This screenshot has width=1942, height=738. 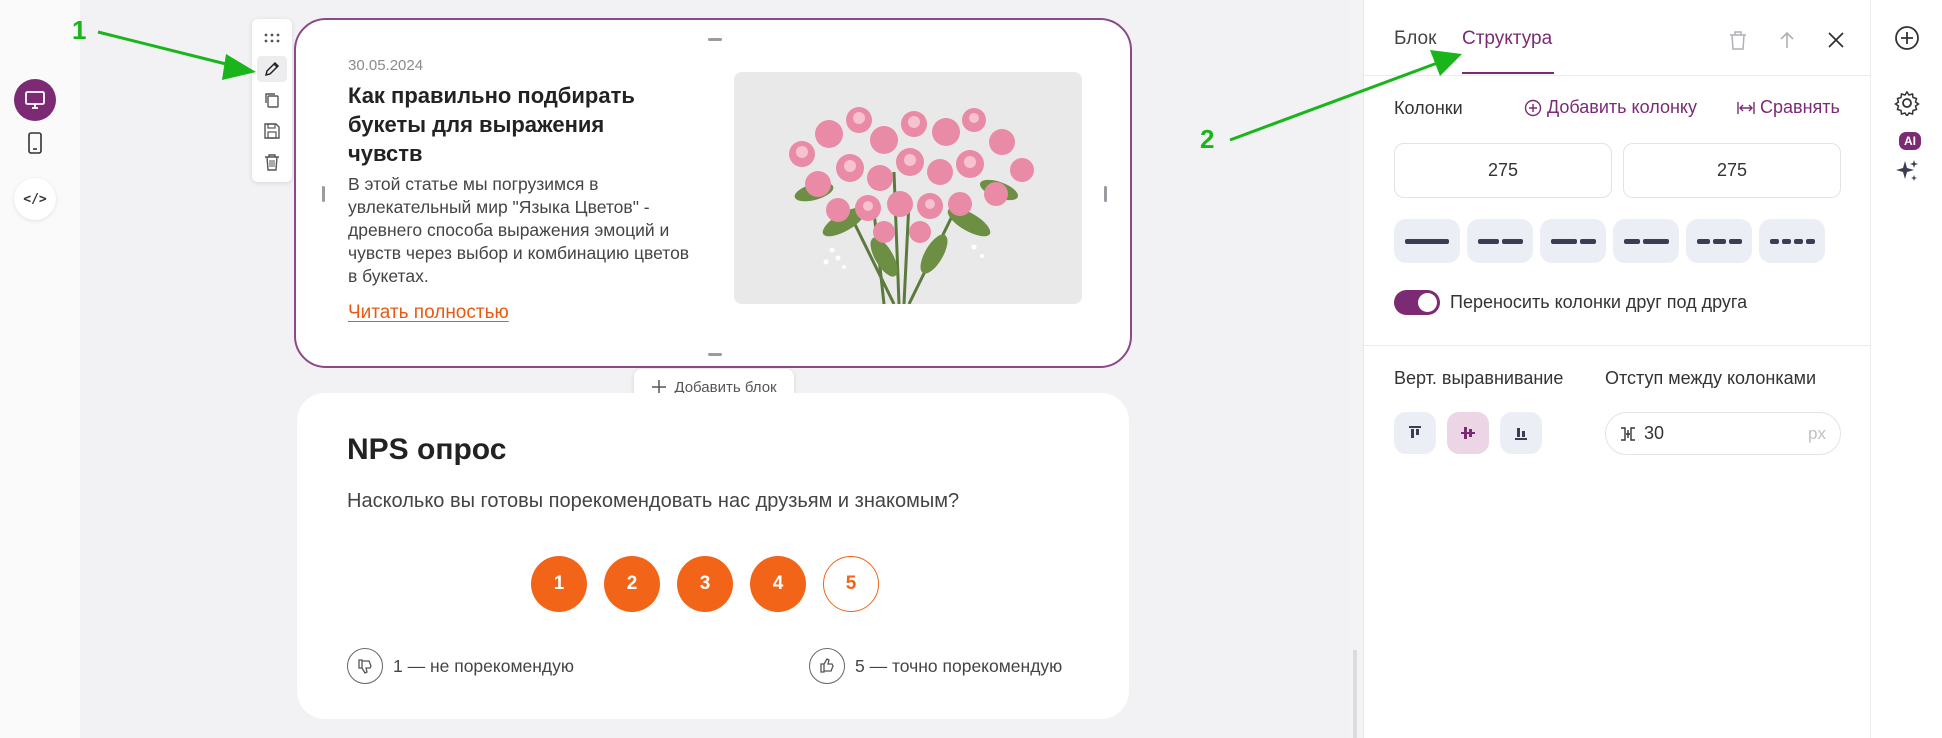 I want to click on save-block-button, so click(x=272, y=131).